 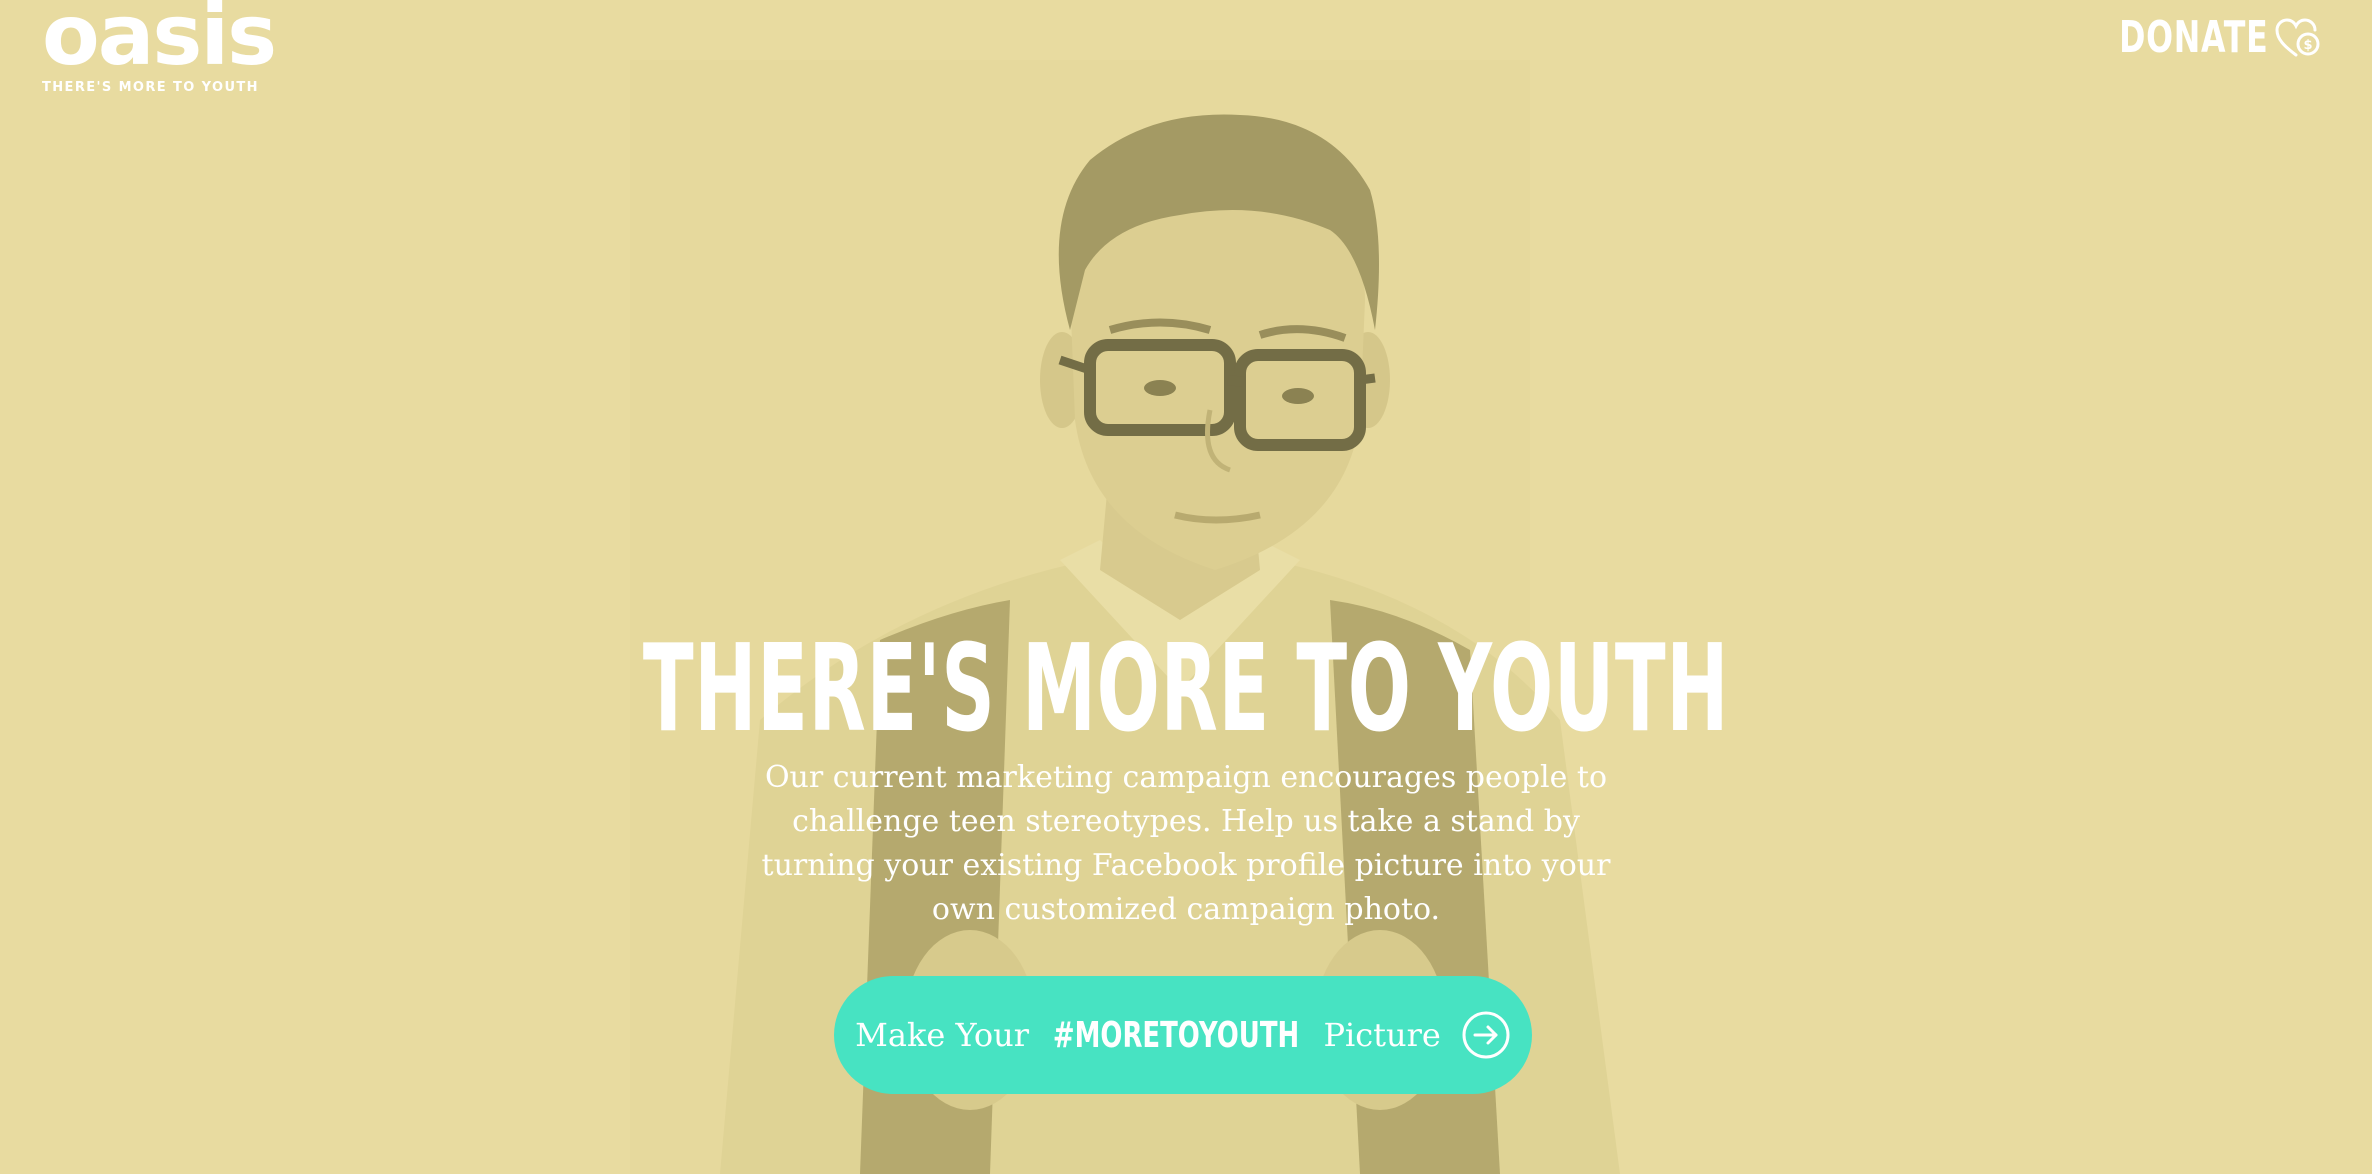 What do you see at coordinates (150, 87) in the screenshot?
I see `logo-tagline: THERE'S MORE TO YOUTH` at bounding box center [150, 87].